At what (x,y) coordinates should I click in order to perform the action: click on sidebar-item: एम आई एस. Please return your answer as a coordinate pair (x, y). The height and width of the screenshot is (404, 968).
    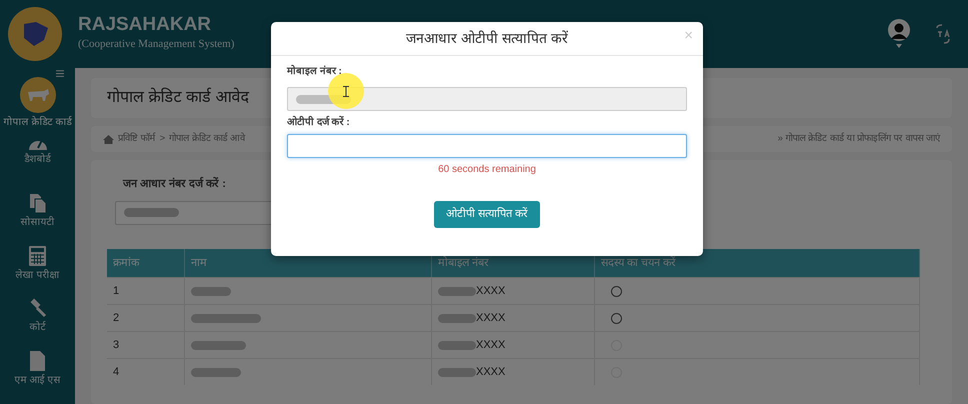
    Looking at the image, I should click on (37, 372).